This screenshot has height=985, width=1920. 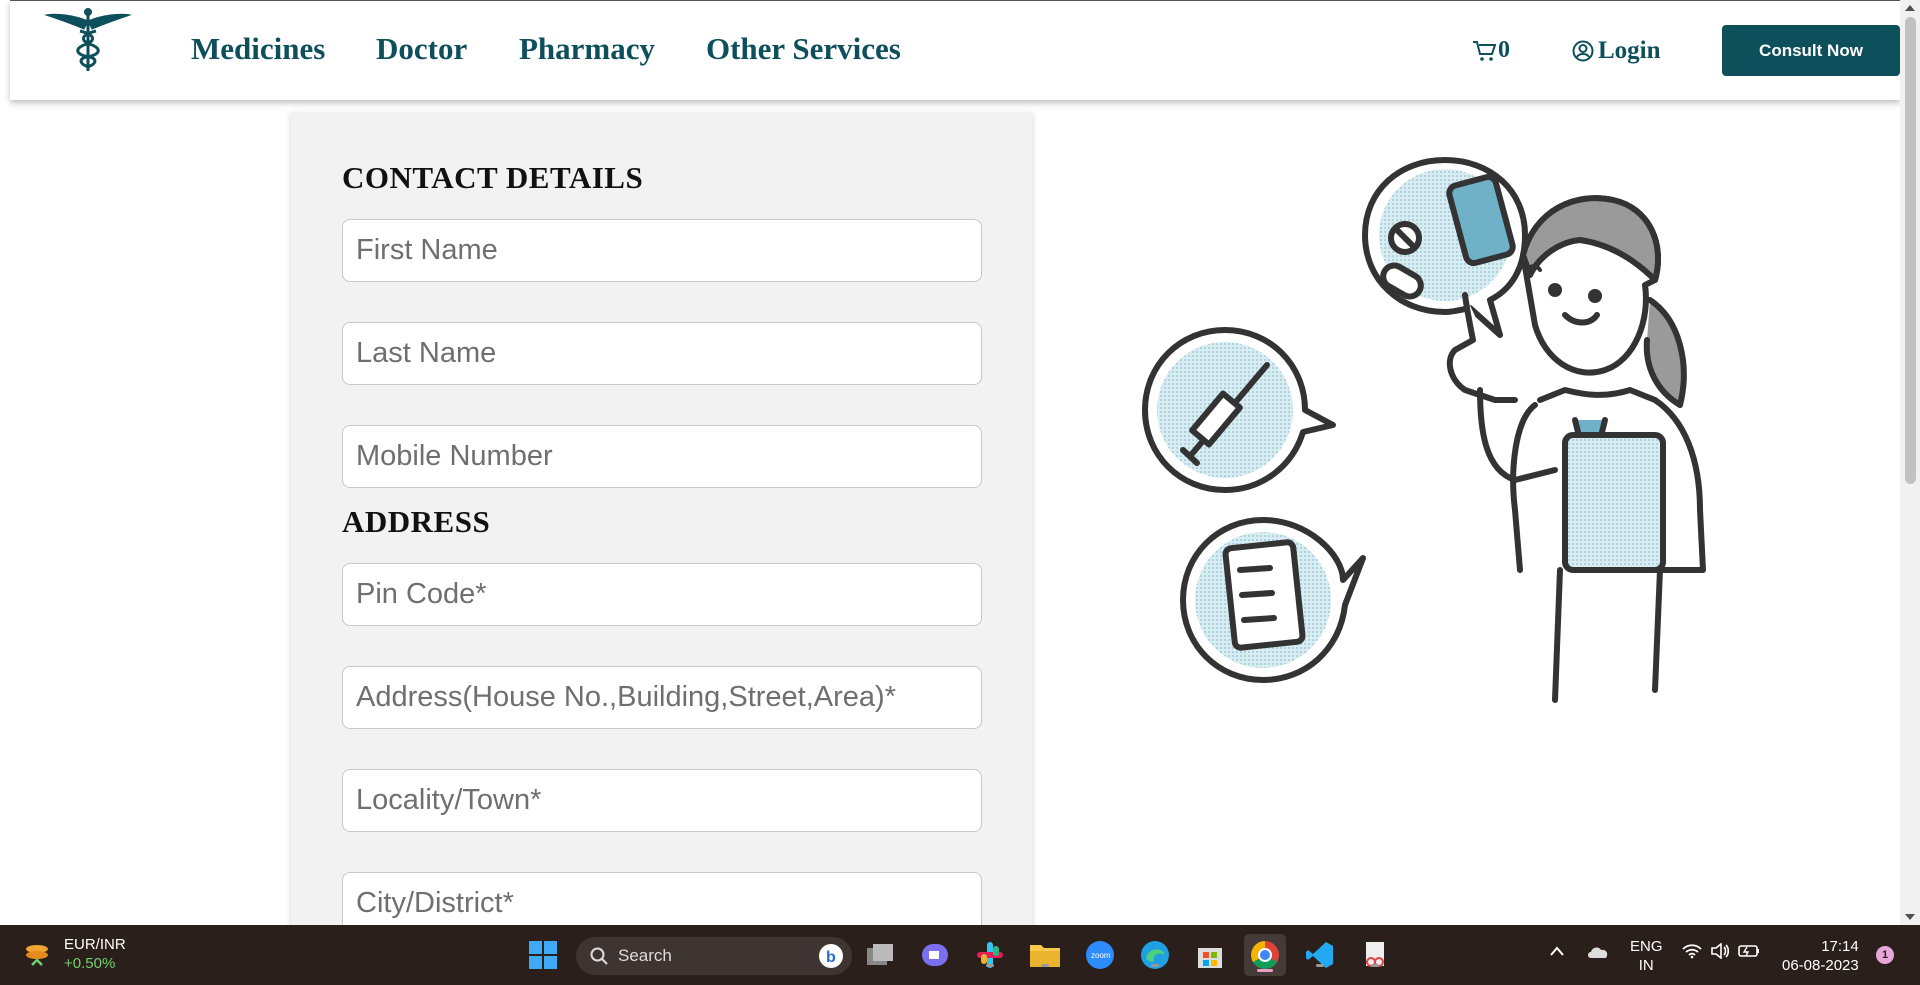 What do you see at coordinates (1273, 600) in the screenshot?
I see `clipboard-bubble-icon` at bounding box center [1273, 600].